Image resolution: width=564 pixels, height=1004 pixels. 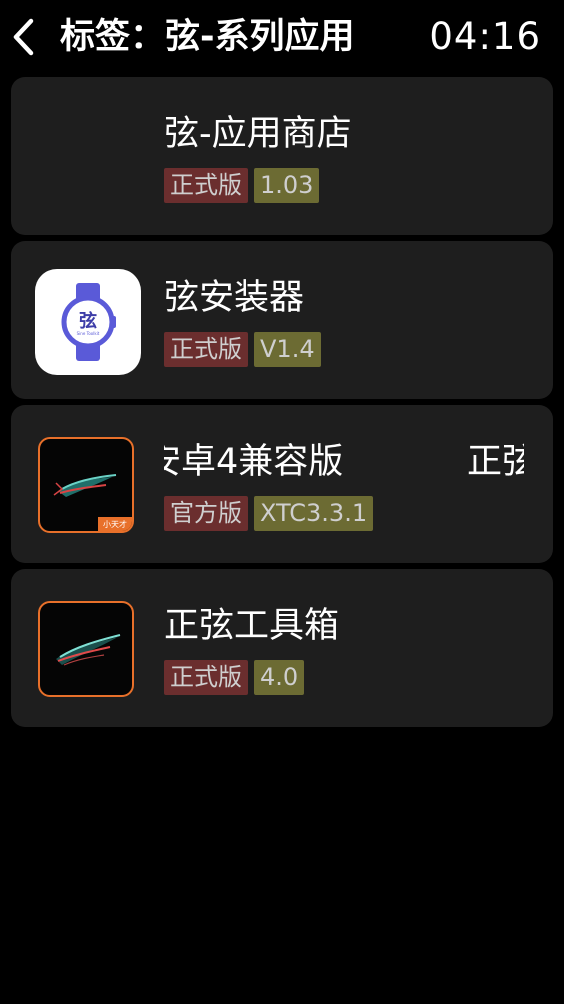 What do you see at coordinates (344, 298) in the screenshot?
I see `app-name-container: 弦安装器` at bounding box center [344, 298].